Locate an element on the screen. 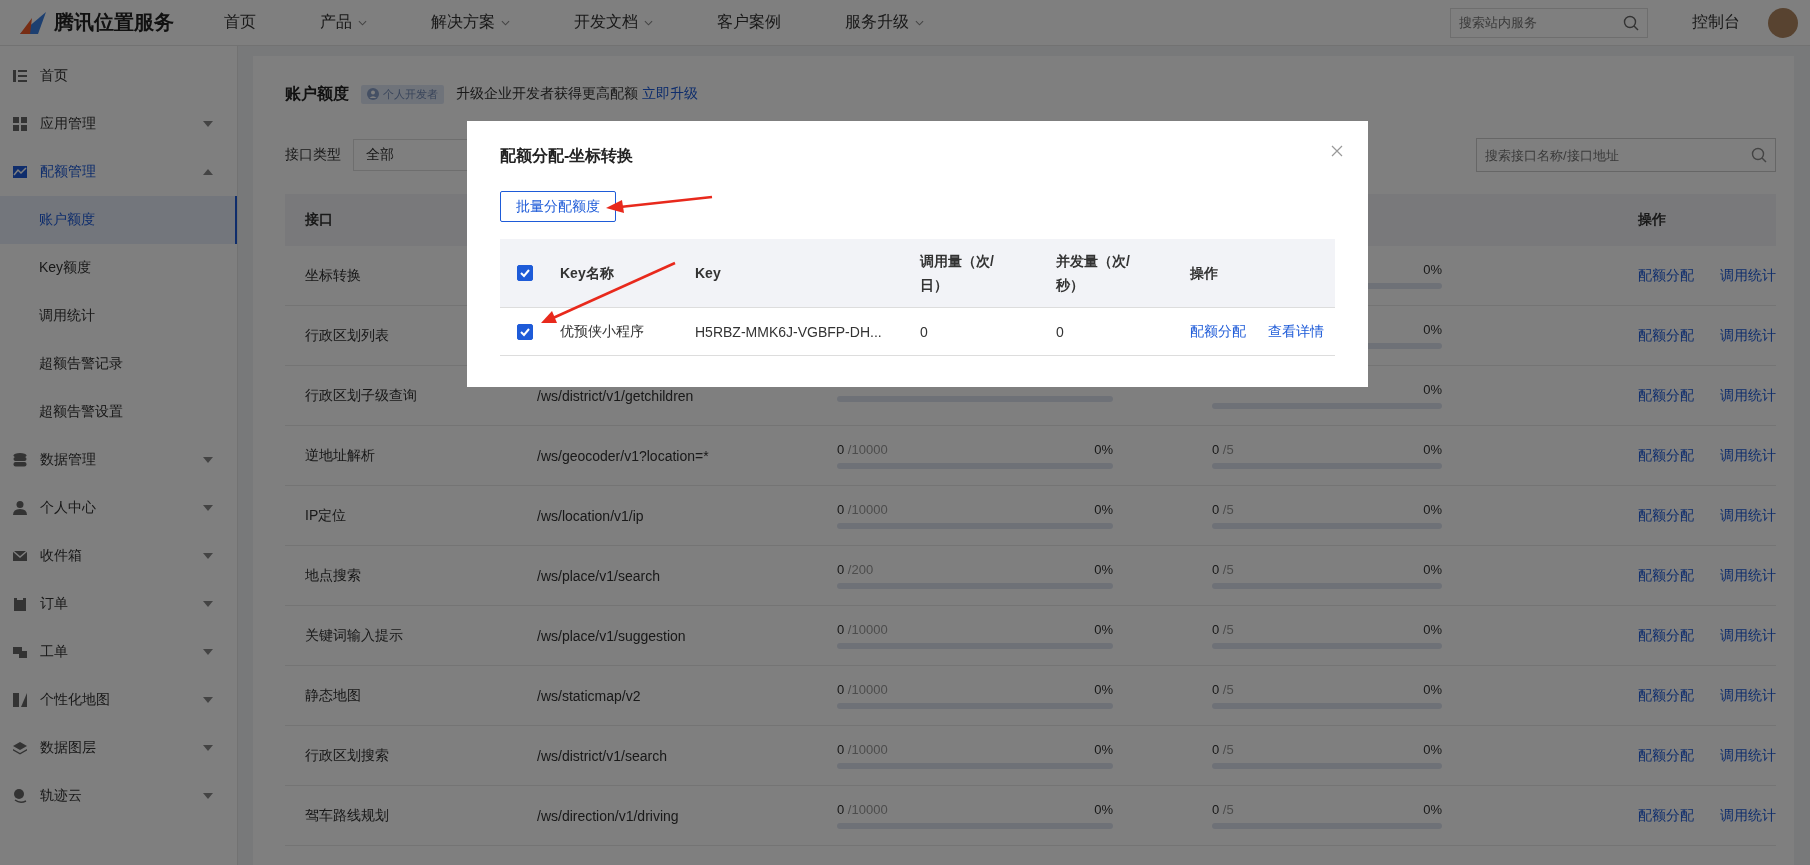 The height and width of the screenshot is (865, 1810). api-name: 行政区划搜索 is located at coordinates (346, 755).